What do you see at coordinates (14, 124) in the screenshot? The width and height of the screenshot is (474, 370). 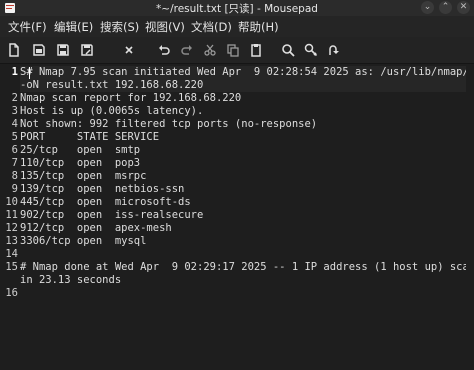 I see `line-number: 4` at bounding box center [14, 124].